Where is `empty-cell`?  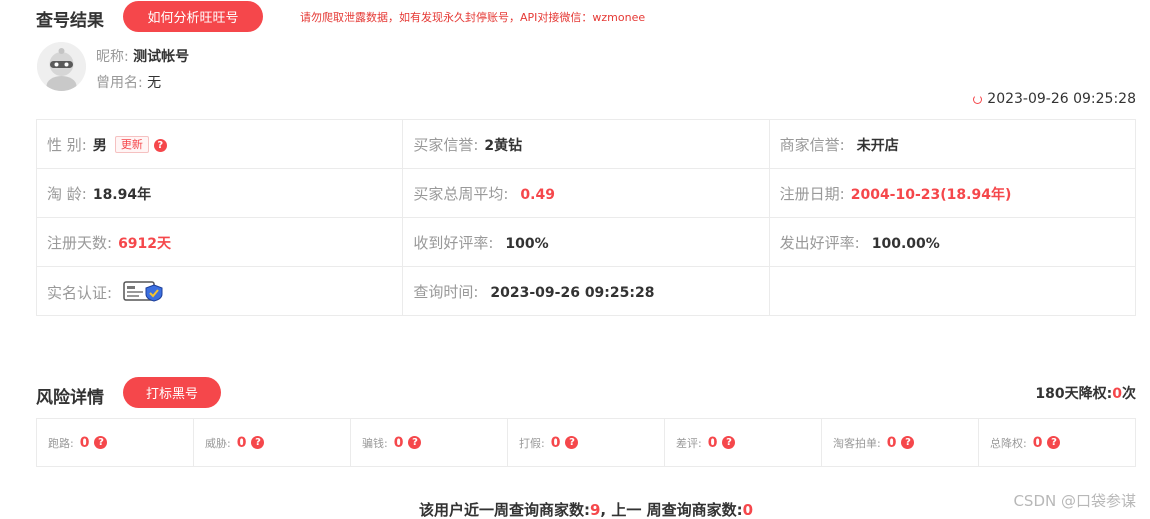
empty-cell is located at coordinates (952, 291).